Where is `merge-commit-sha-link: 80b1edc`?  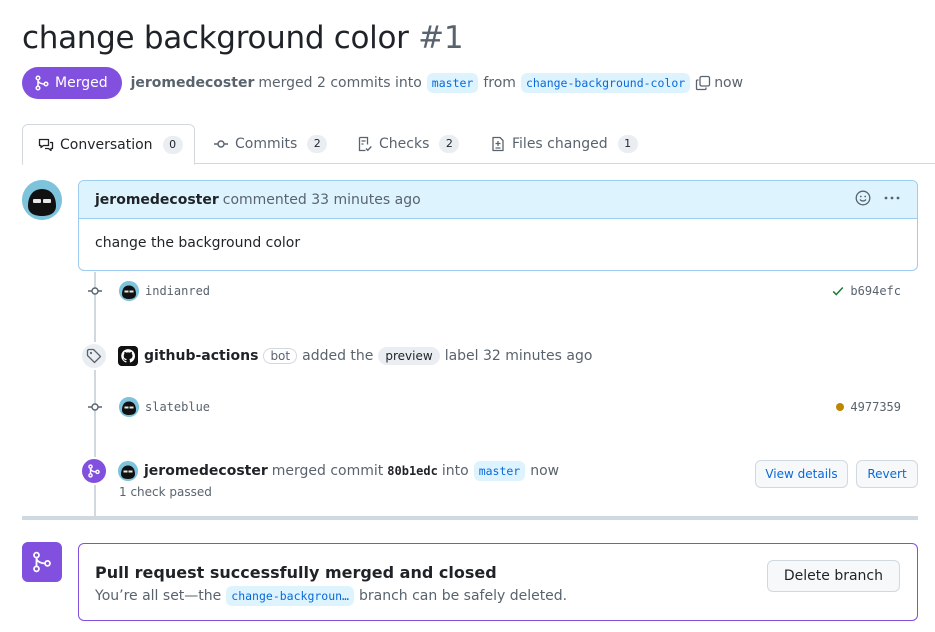
merge-commit-sha-link: 80b1edc is located at coordinates (412, 471).